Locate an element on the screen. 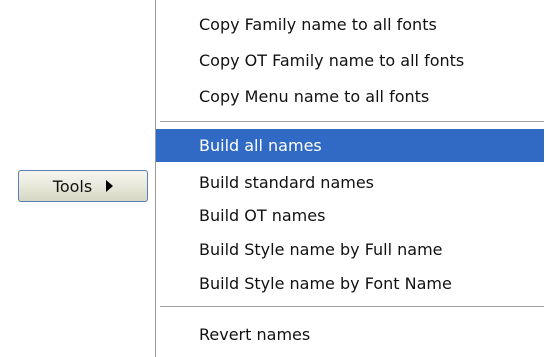  menu-item-copy-menu-name: Copy Menu name to all fonts is located at coordinates (352, 96).